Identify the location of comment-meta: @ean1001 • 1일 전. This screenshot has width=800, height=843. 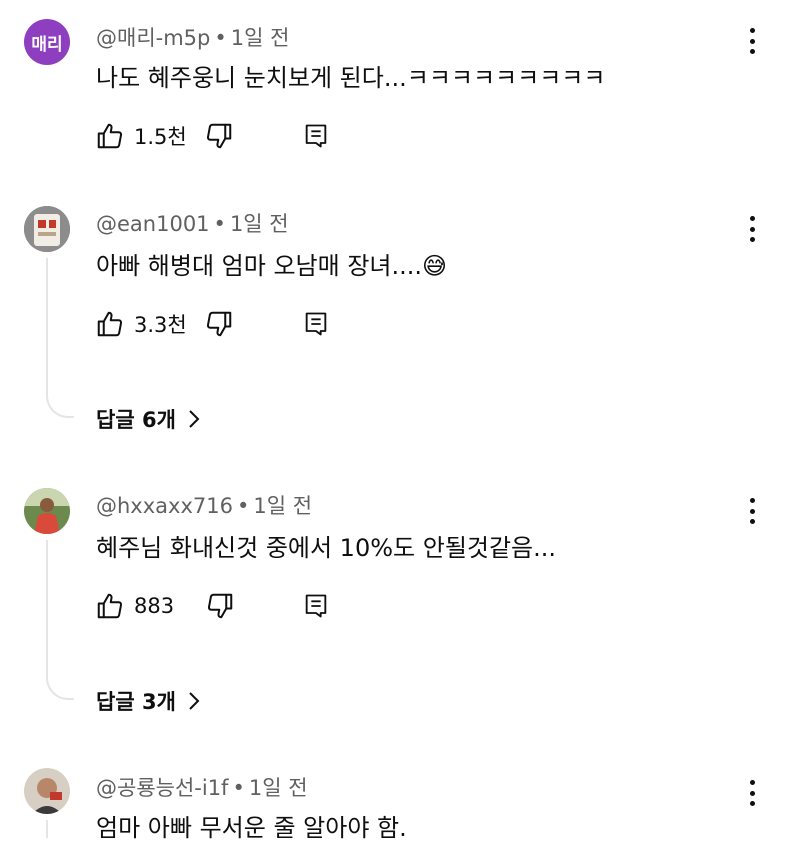
(192, 223).